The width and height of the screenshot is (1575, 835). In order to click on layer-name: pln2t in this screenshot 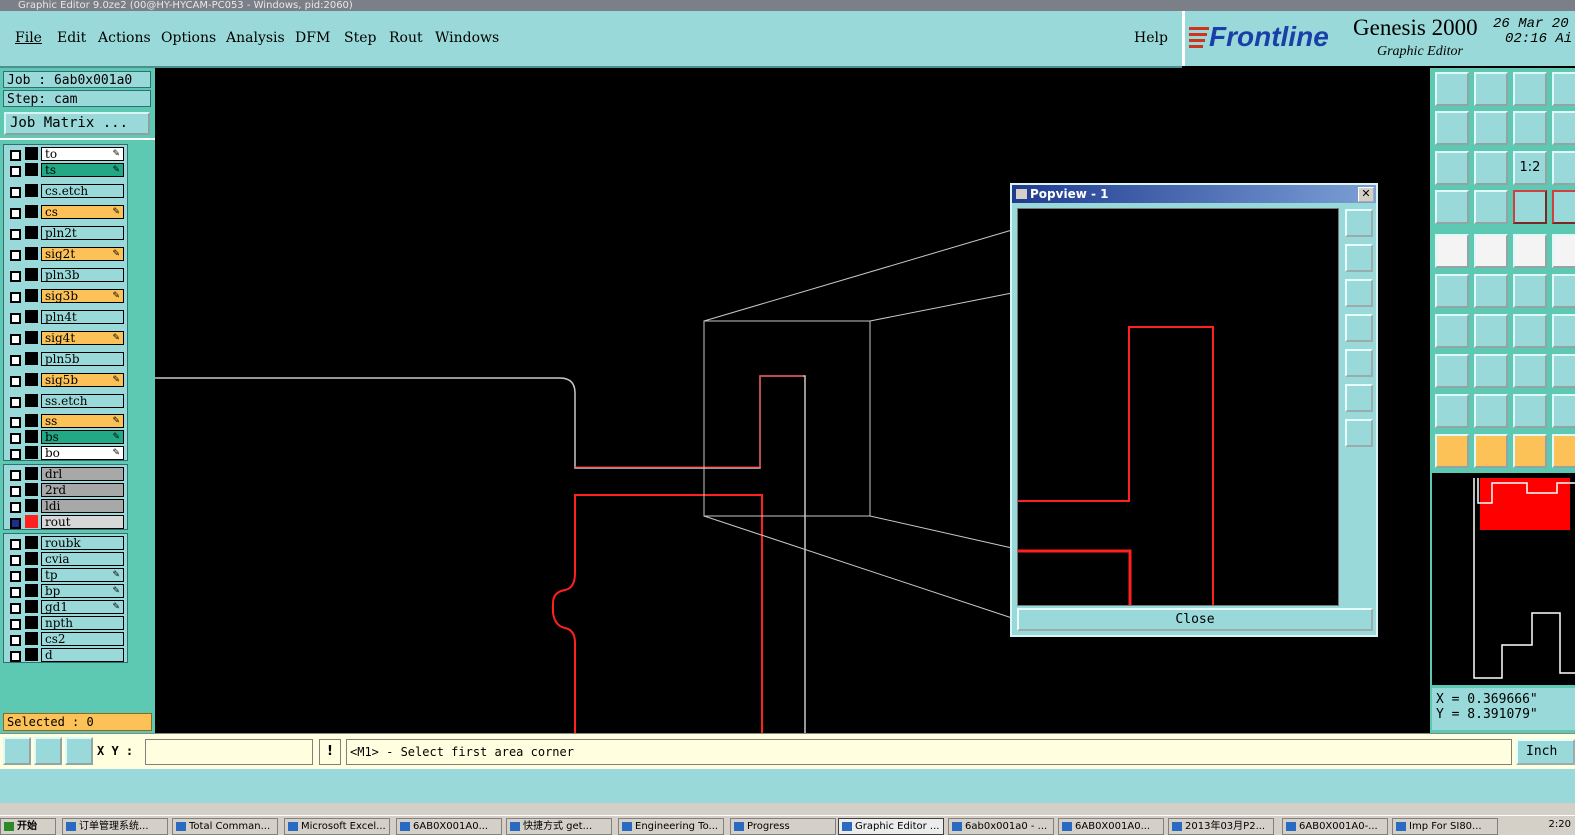, I will do `click(82, 233)`.